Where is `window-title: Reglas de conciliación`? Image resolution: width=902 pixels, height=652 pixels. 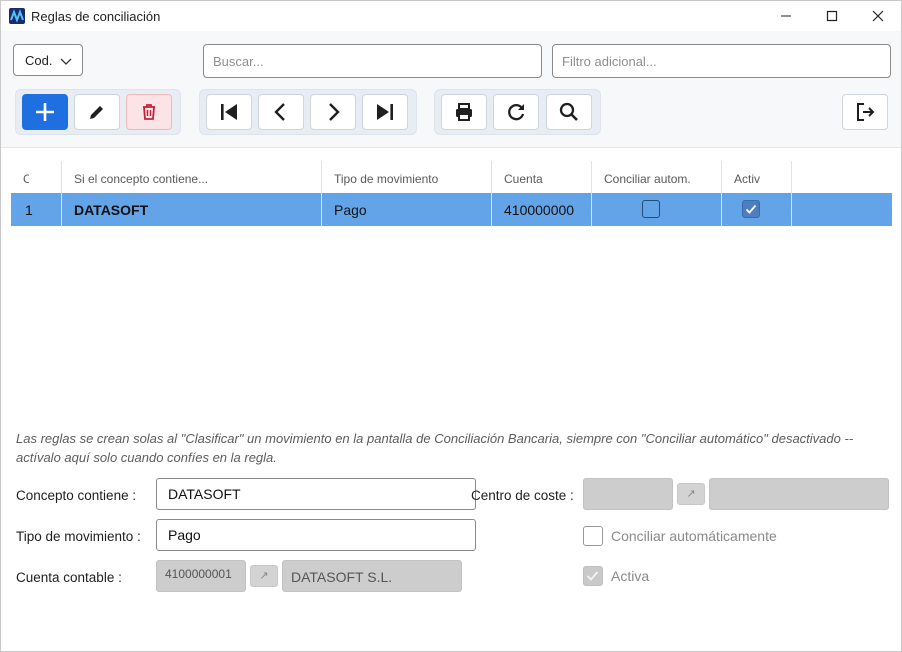 window-title: Reglas de conciliación is located at coordinates (96, 16).